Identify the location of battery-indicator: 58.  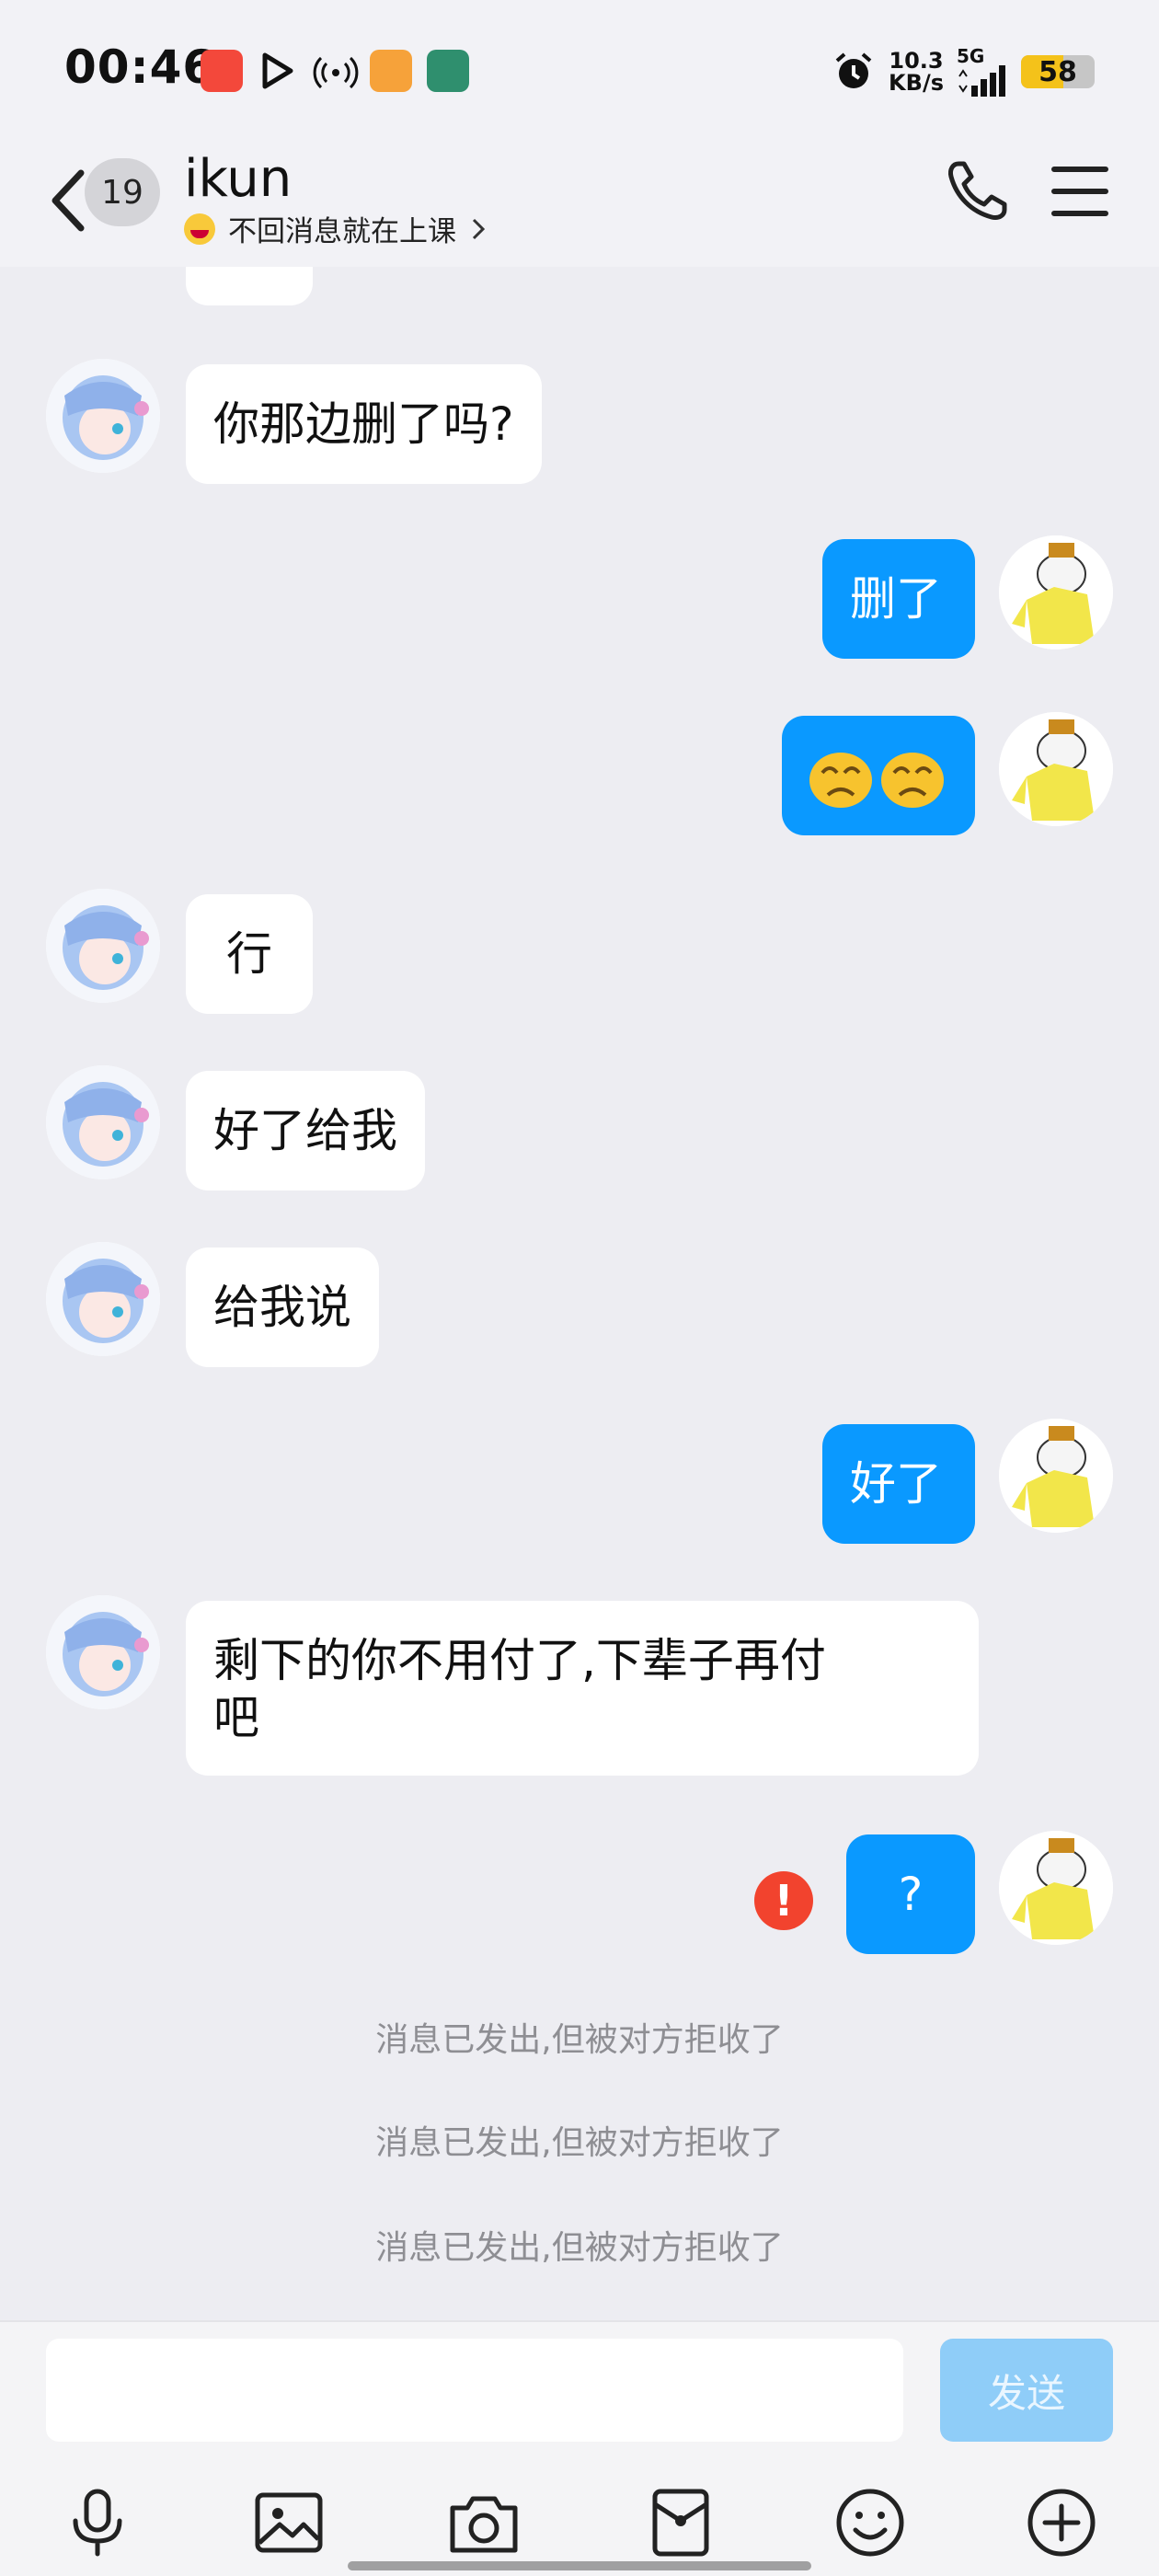
(1058, 71).